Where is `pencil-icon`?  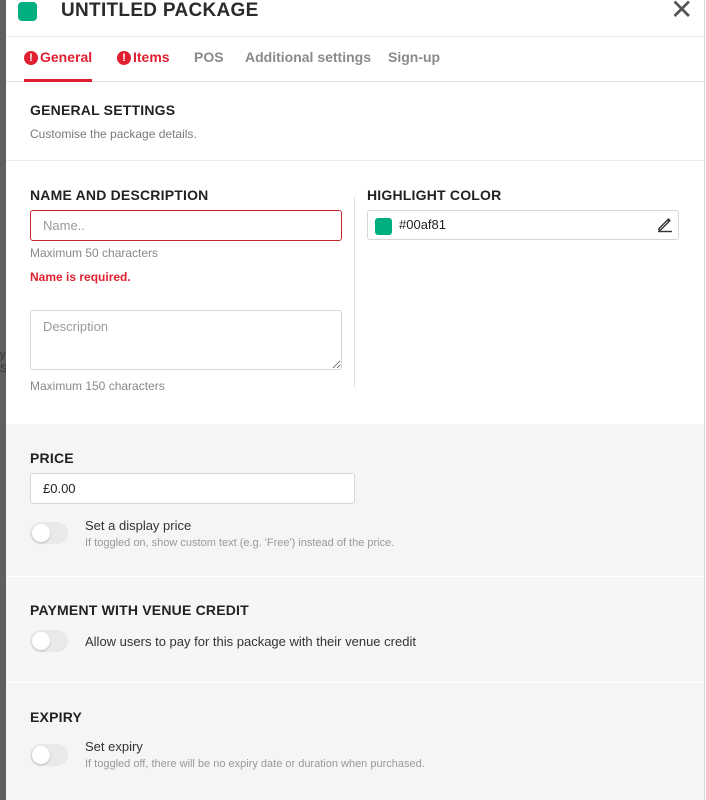 pencil-icon is located at coordinates (665, 224).